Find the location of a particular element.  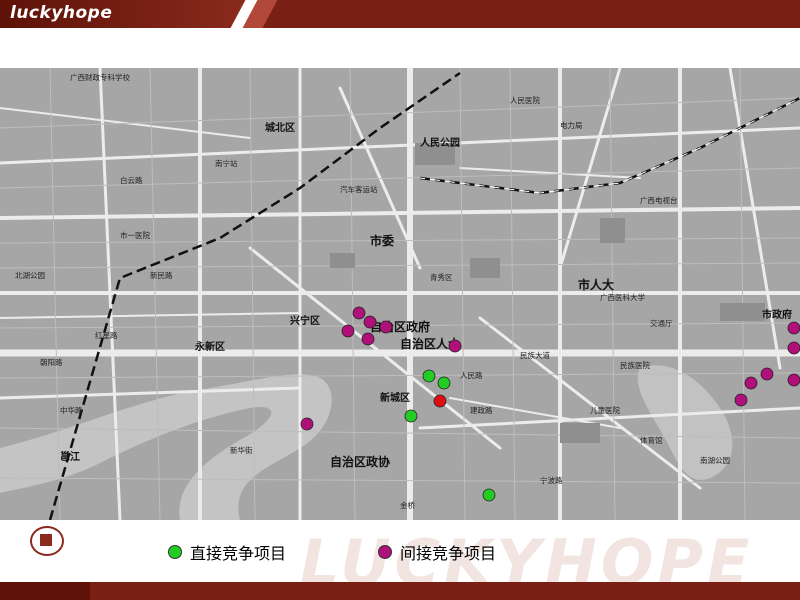

label-qingxiu: 青秀区 is located at coordinates (441, 277).